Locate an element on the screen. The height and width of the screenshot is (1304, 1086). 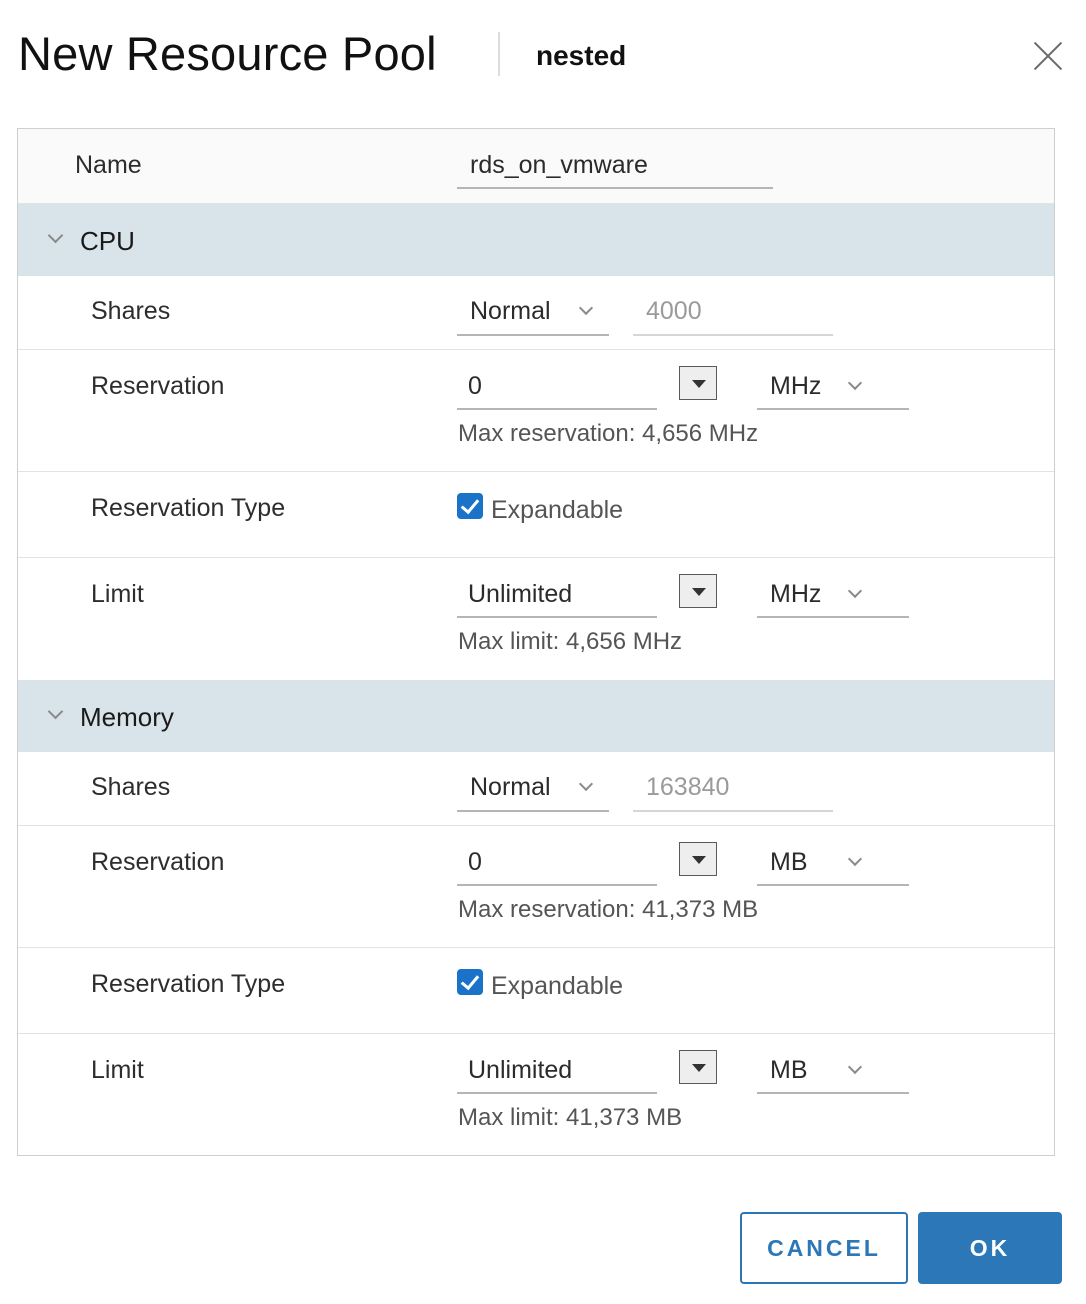
memory-shares-value: 163840 is located at coordinates (688, 787).